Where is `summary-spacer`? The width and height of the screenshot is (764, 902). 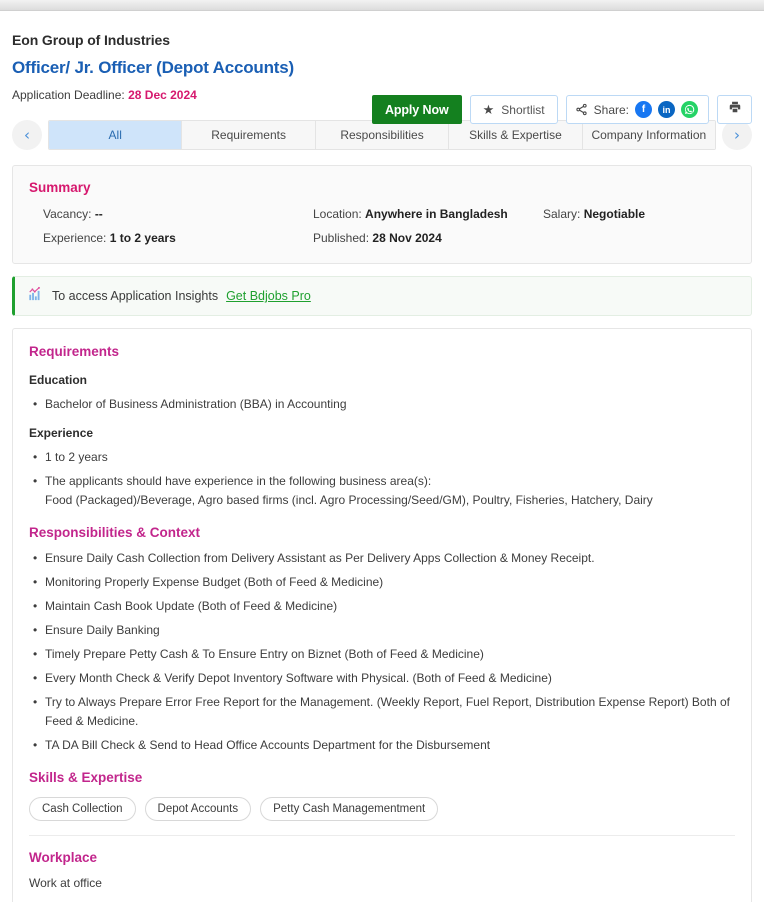
summary-spacer is located at coordinates (639, 238).